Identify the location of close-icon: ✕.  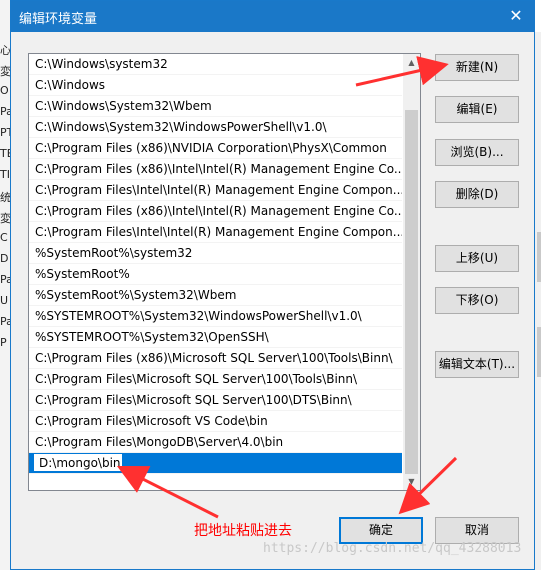
(516, 16).